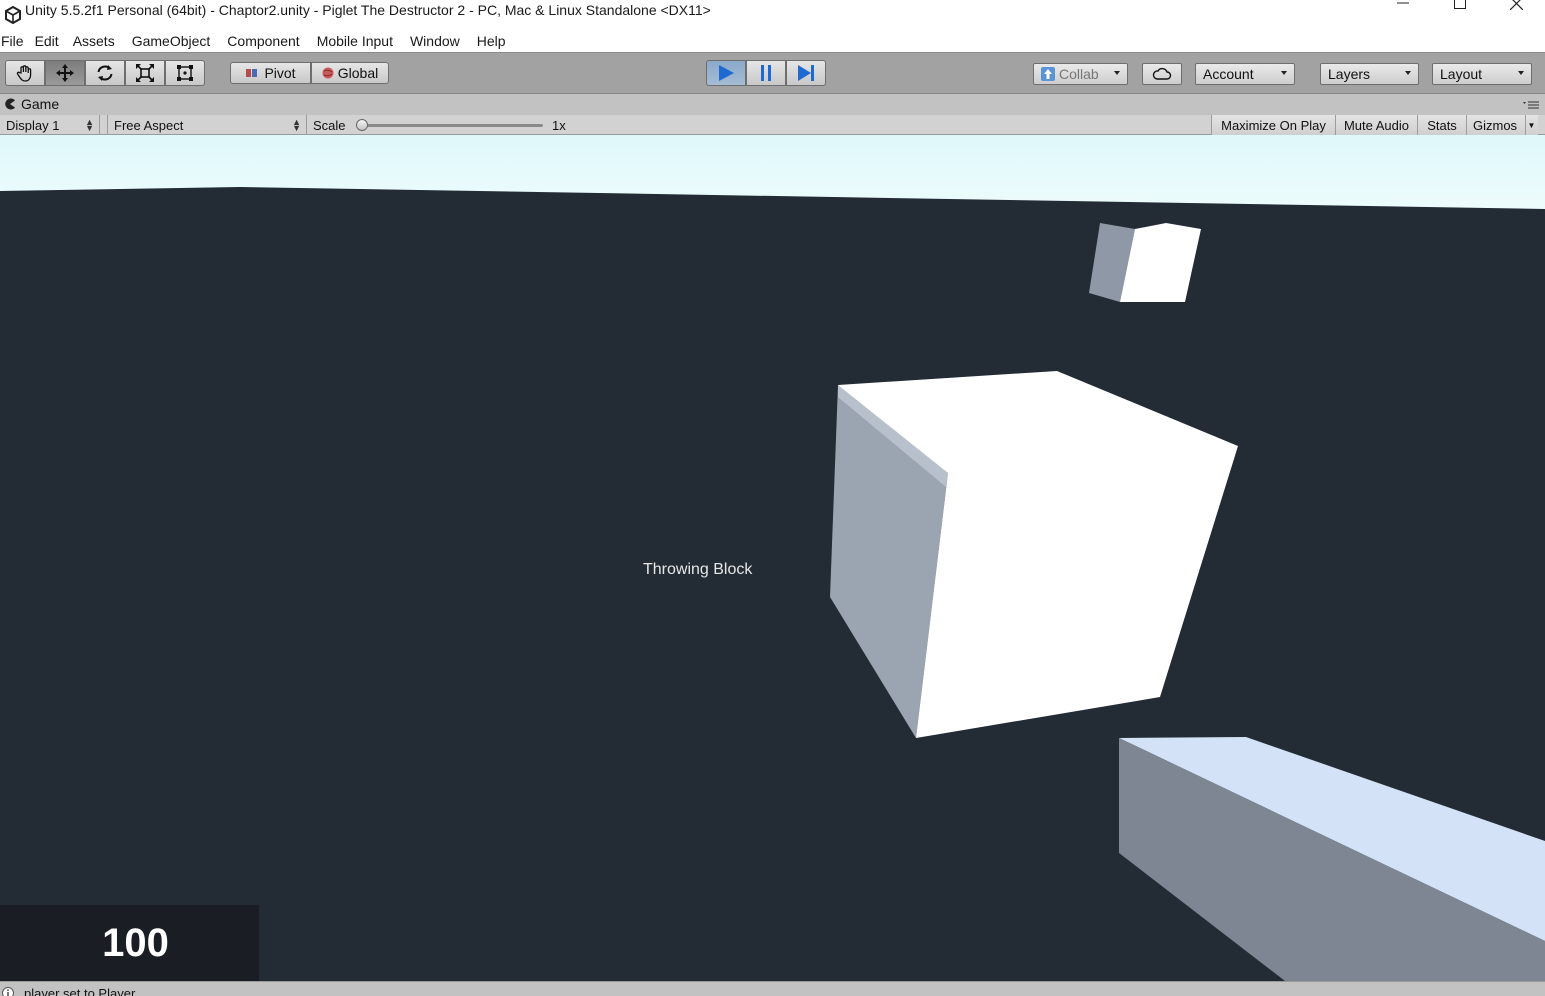  What do you see at coordinates (328, 73) in the screenshot?
I see `globe-icon` at bounding box center [328, 73].